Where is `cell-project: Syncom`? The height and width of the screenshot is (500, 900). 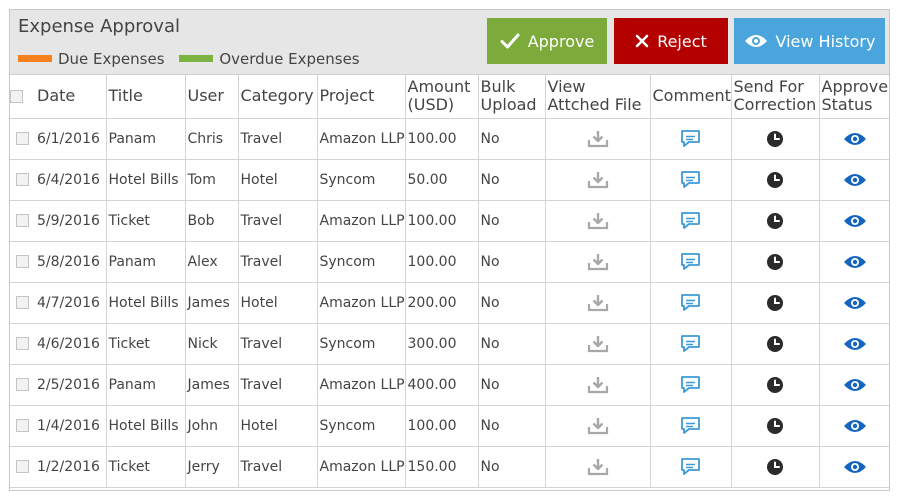 cell-project: Syncom is located at coordinates (361, 344).